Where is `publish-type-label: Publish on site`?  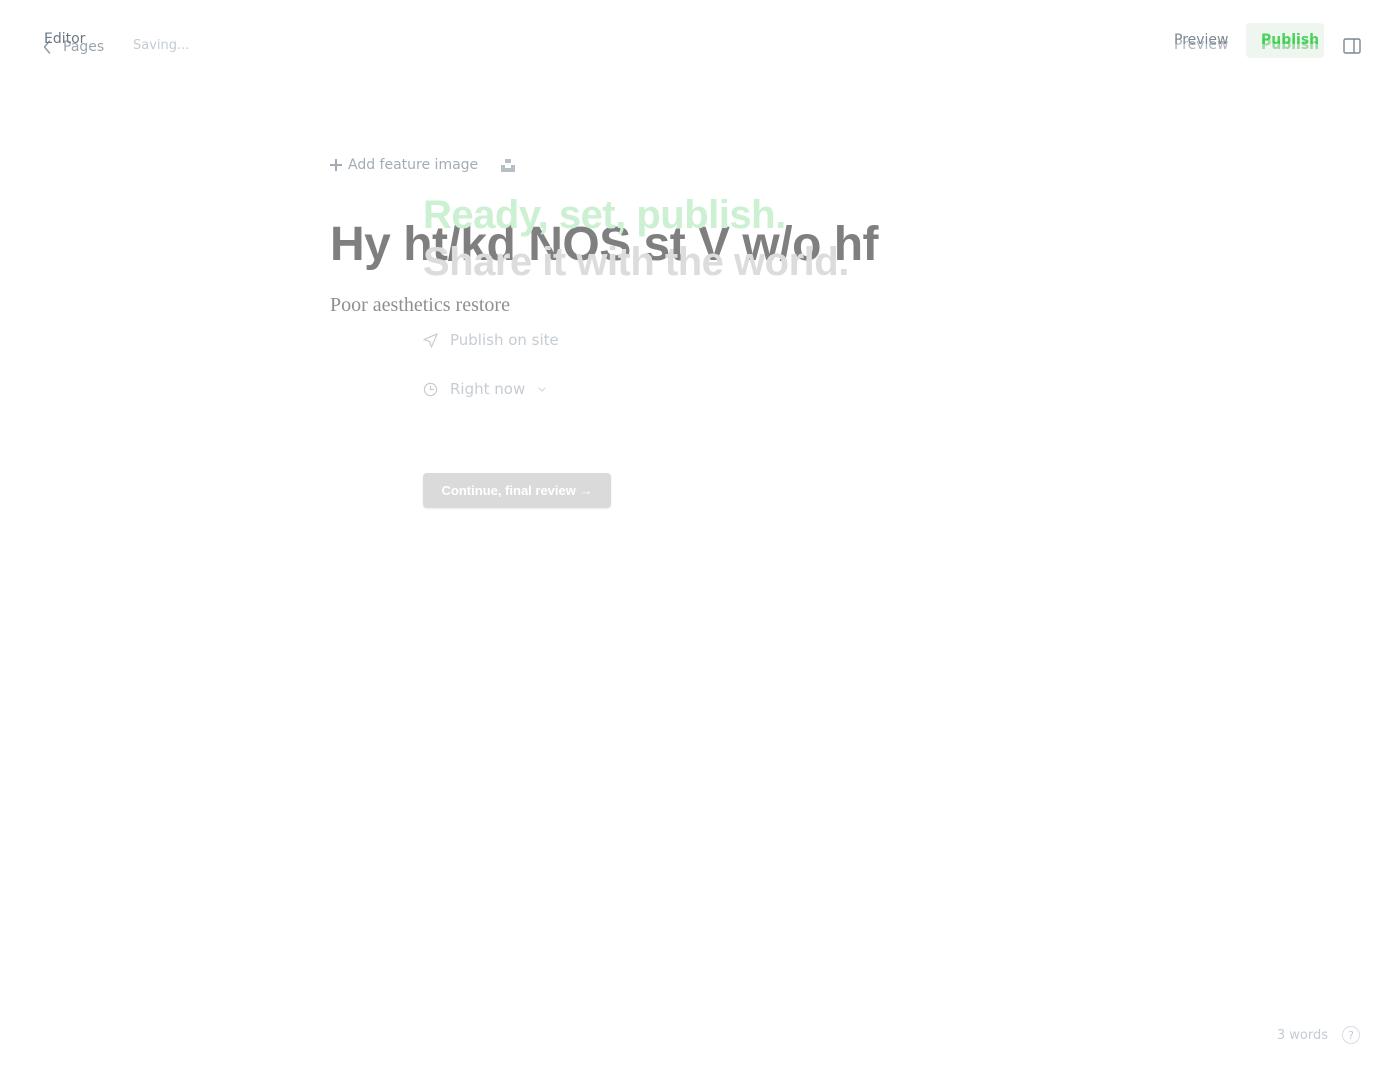 publish-type-label: Publish on site is located at coordinates (504, 340).